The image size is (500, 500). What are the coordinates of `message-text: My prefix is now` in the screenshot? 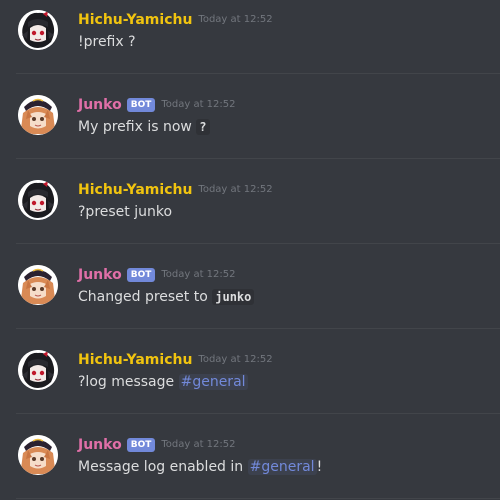 It's located at (137, 127).